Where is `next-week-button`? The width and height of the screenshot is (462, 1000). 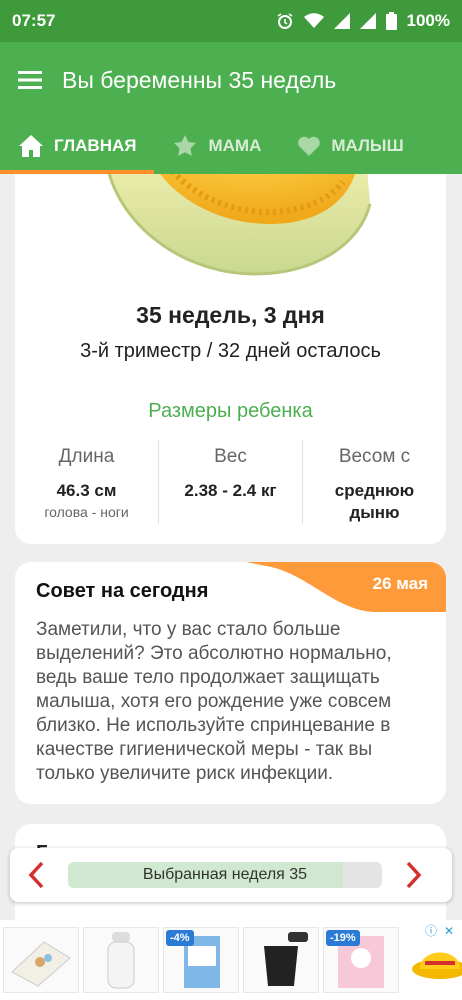 next-week-button is located at coordinates (414, 875).